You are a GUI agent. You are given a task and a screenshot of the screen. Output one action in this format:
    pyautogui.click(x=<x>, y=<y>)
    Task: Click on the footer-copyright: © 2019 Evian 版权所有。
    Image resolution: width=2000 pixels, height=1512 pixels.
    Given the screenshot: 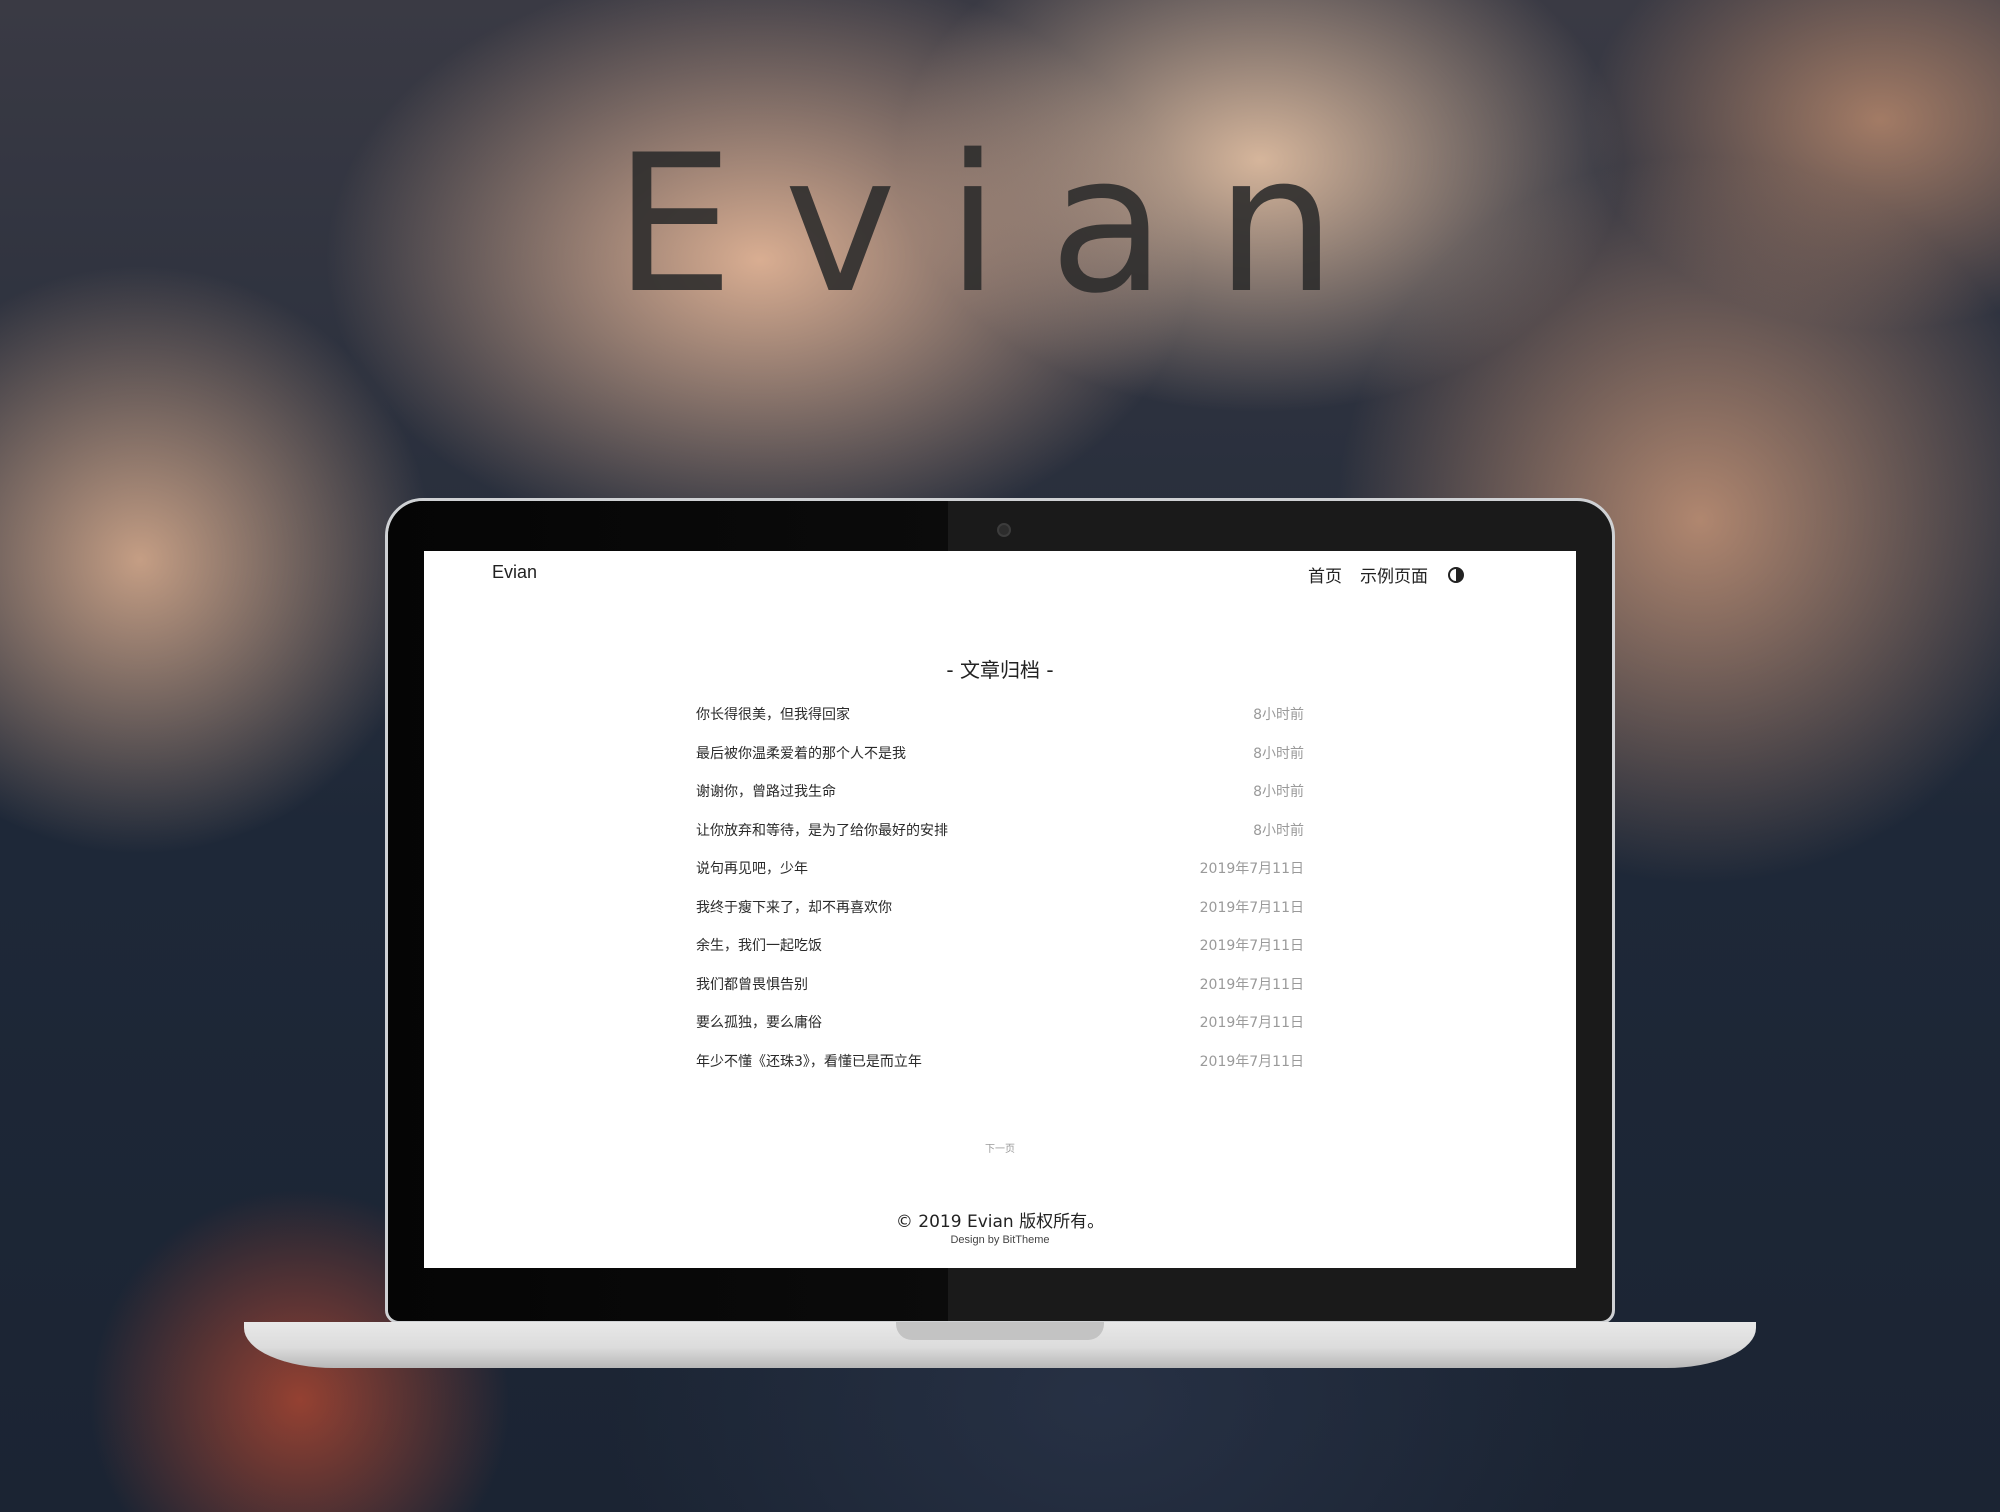 What is the action you would take?
    pyautogui.click(x=1000, y=1222)
    